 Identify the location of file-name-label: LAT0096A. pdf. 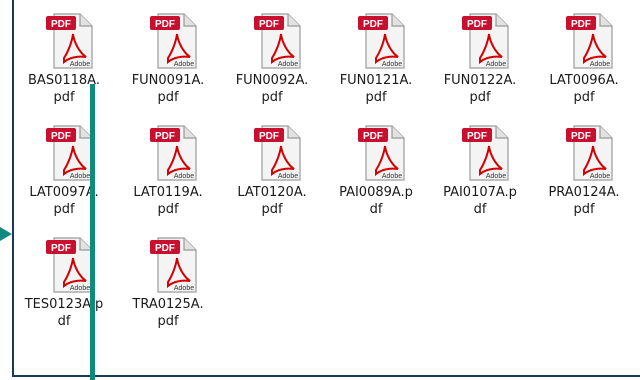
(584, 89).